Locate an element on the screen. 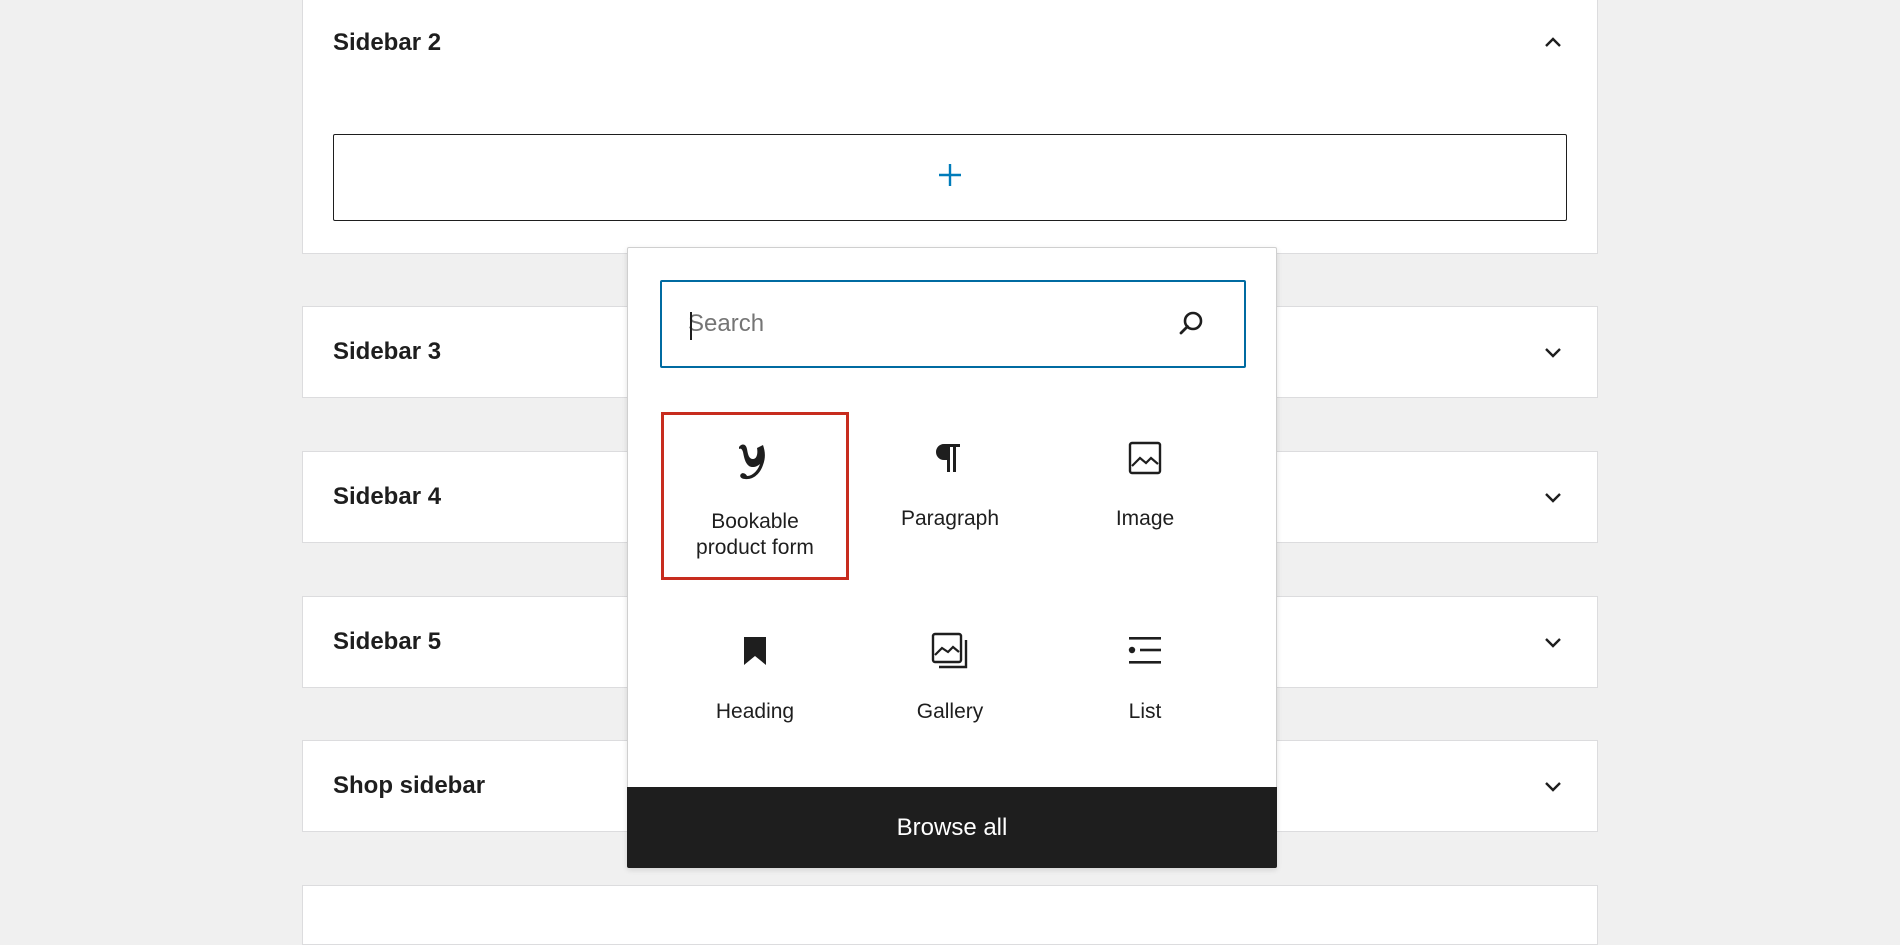  block-label: Gallery is located at coordinates (950, 711).